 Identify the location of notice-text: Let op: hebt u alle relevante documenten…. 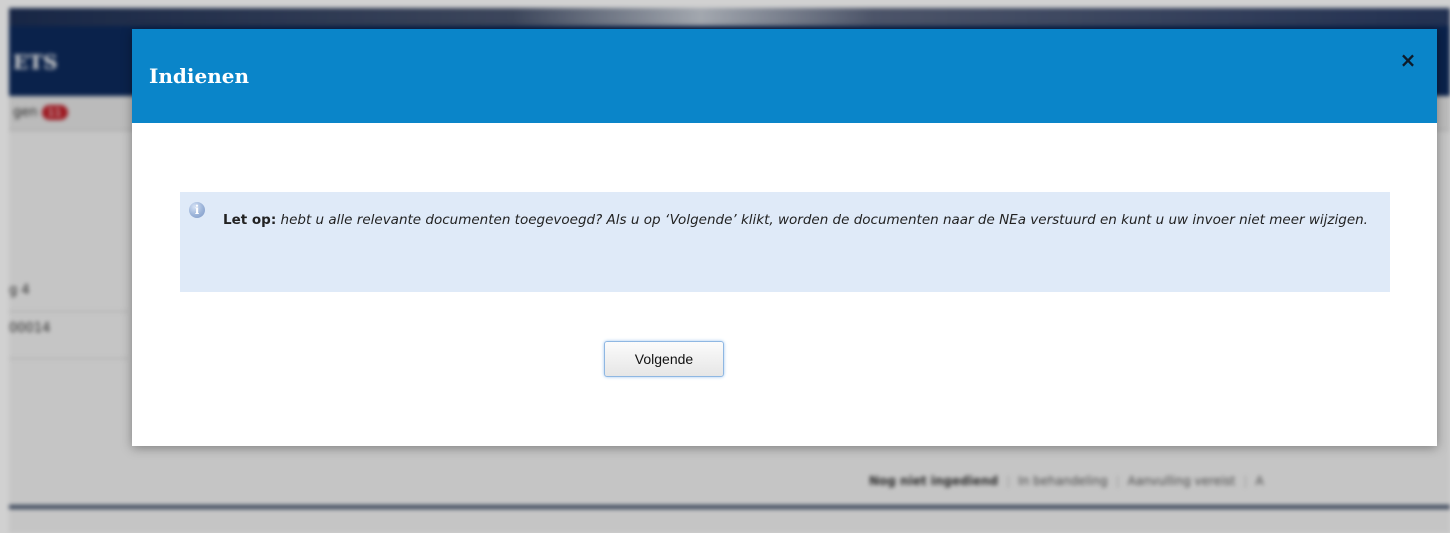
(803, 220).